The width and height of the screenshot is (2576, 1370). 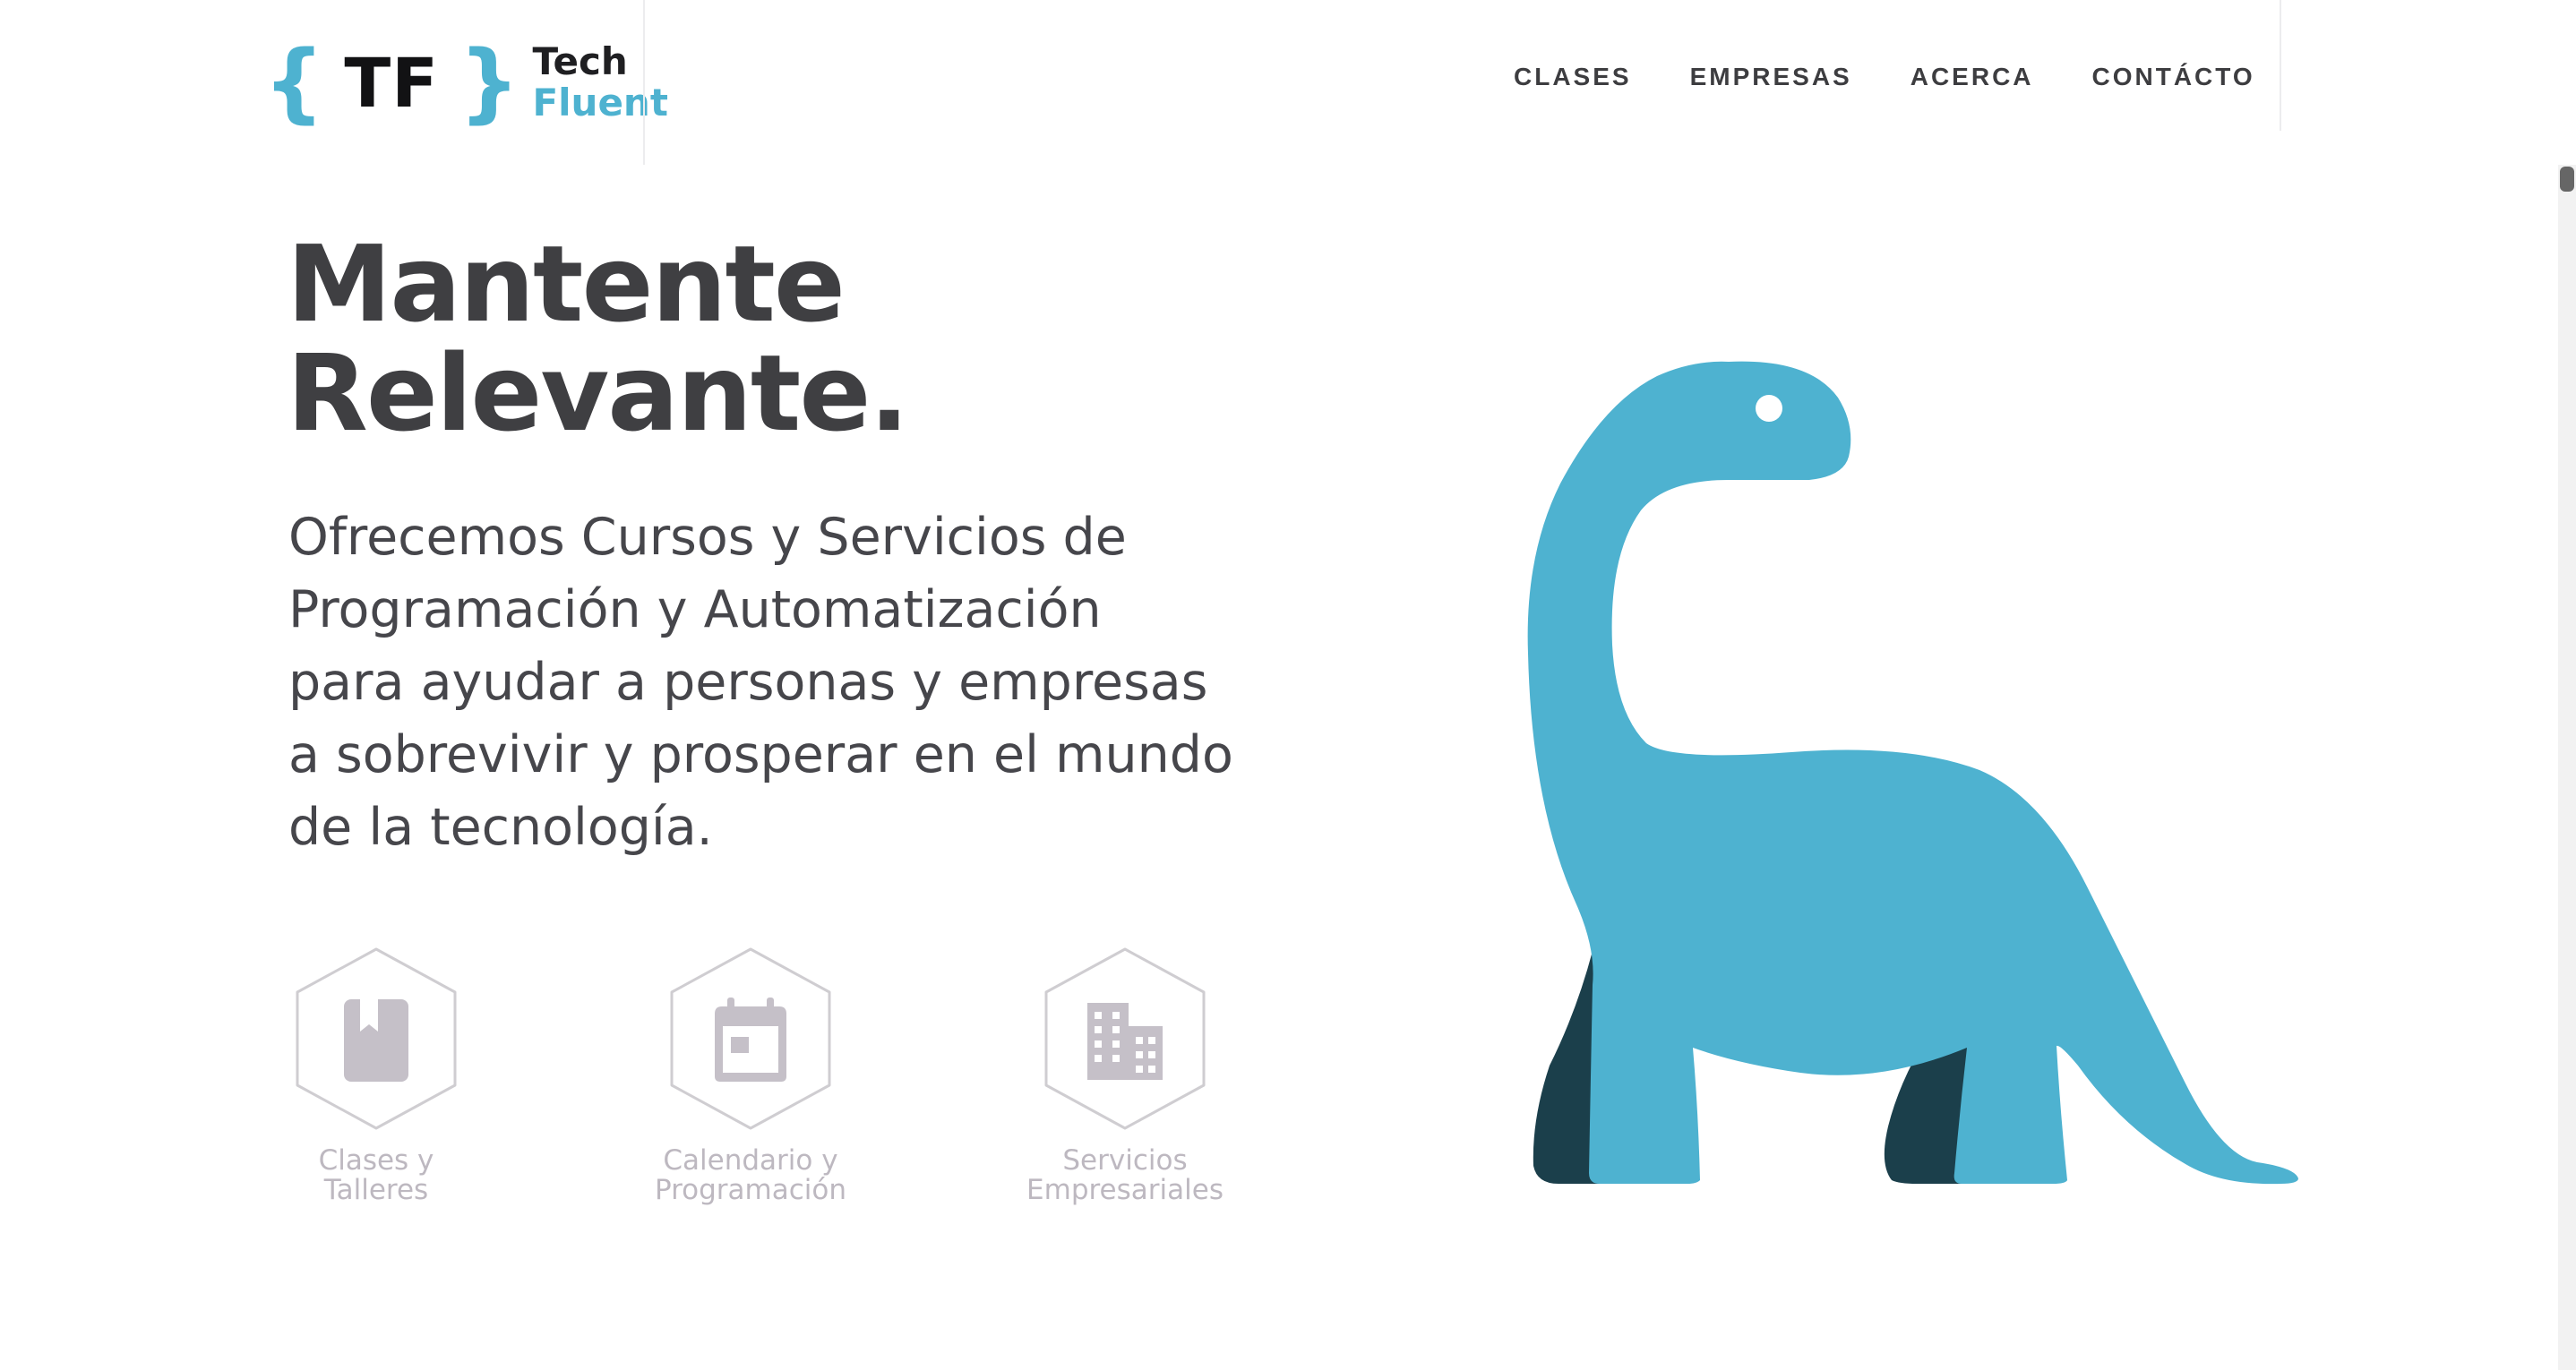 I want to click on header-divider, so click(x=644, y=82).